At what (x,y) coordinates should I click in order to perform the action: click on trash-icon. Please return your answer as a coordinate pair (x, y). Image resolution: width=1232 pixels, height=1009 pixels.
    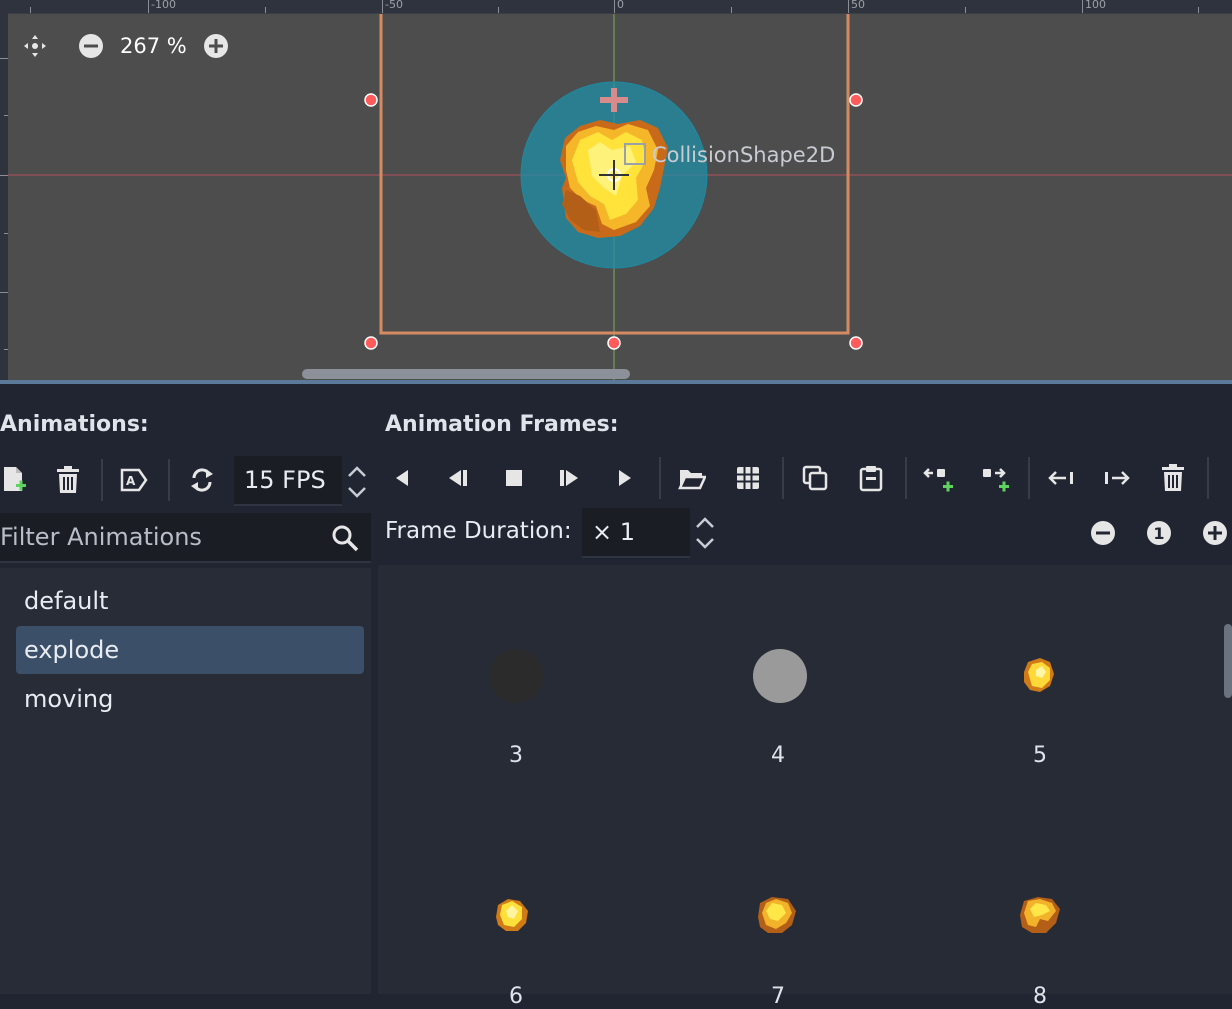
    Looking at the image, I should click on (68, 479).